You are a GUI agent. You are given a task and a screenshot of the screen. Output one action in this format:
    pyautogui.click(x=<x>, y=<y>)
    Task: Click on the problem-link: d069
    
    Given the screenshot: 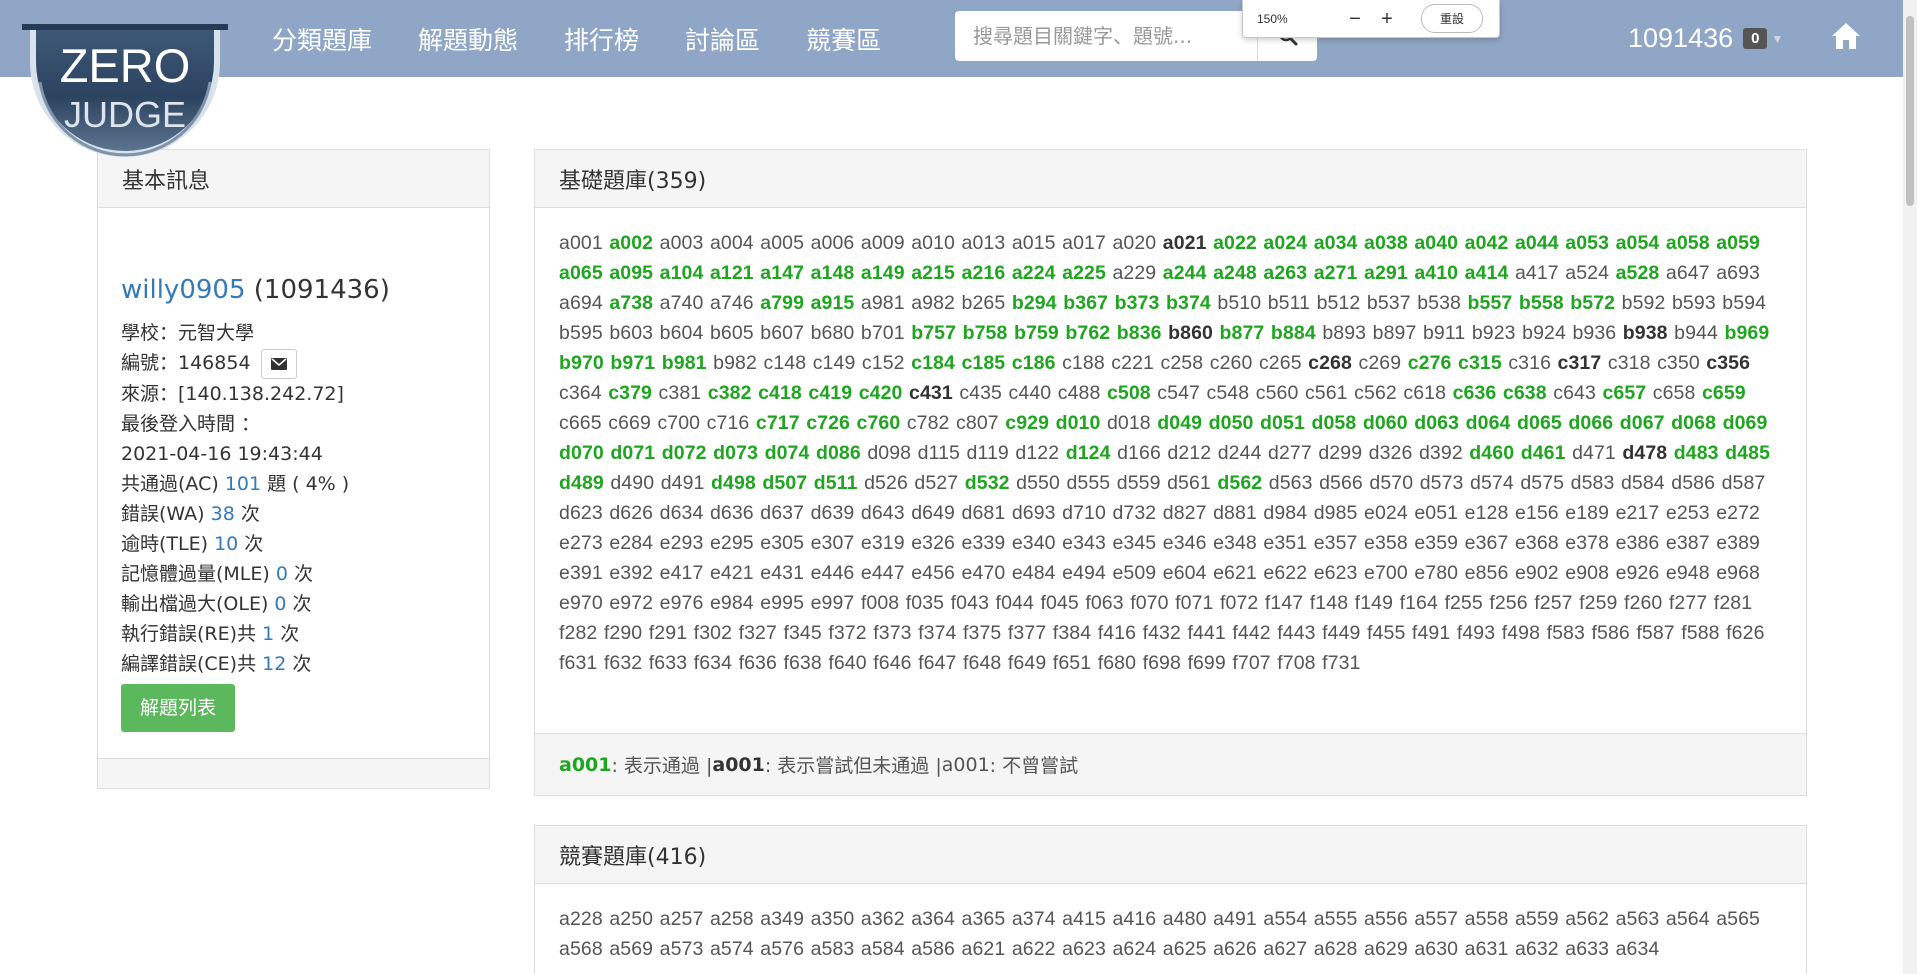 What is the action you would take?
    pyautogui.click(x=1745, y=423)
    